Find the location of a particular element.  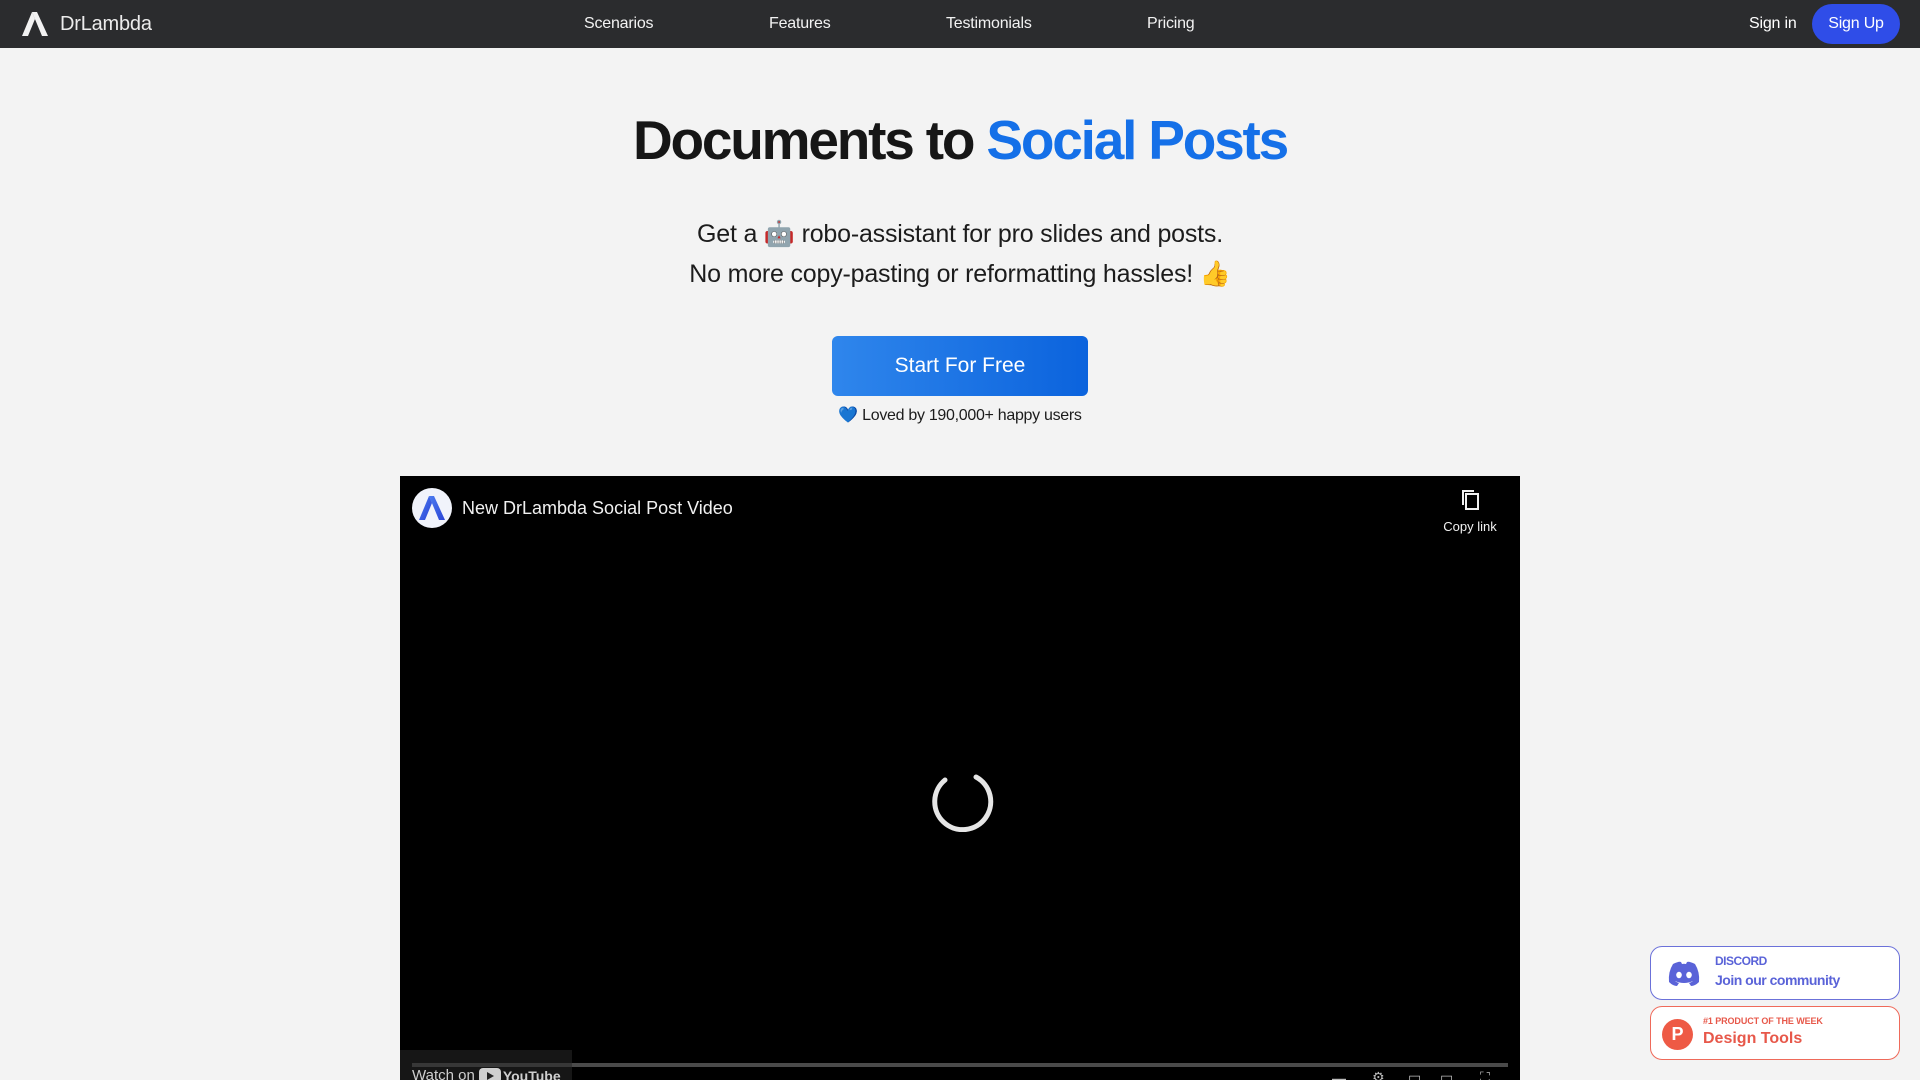

product-hunt-rank: #1 PRODUCT OF THE WEEK is located at coordinates (1763, 1021).